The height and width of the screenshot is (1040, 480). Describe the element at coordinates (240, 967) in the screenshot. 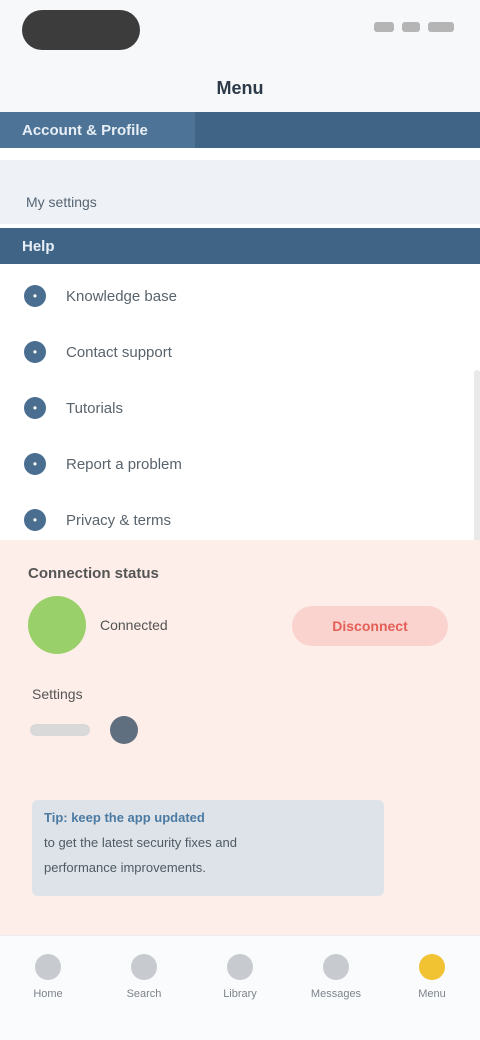

I see `library-icon` at that location.